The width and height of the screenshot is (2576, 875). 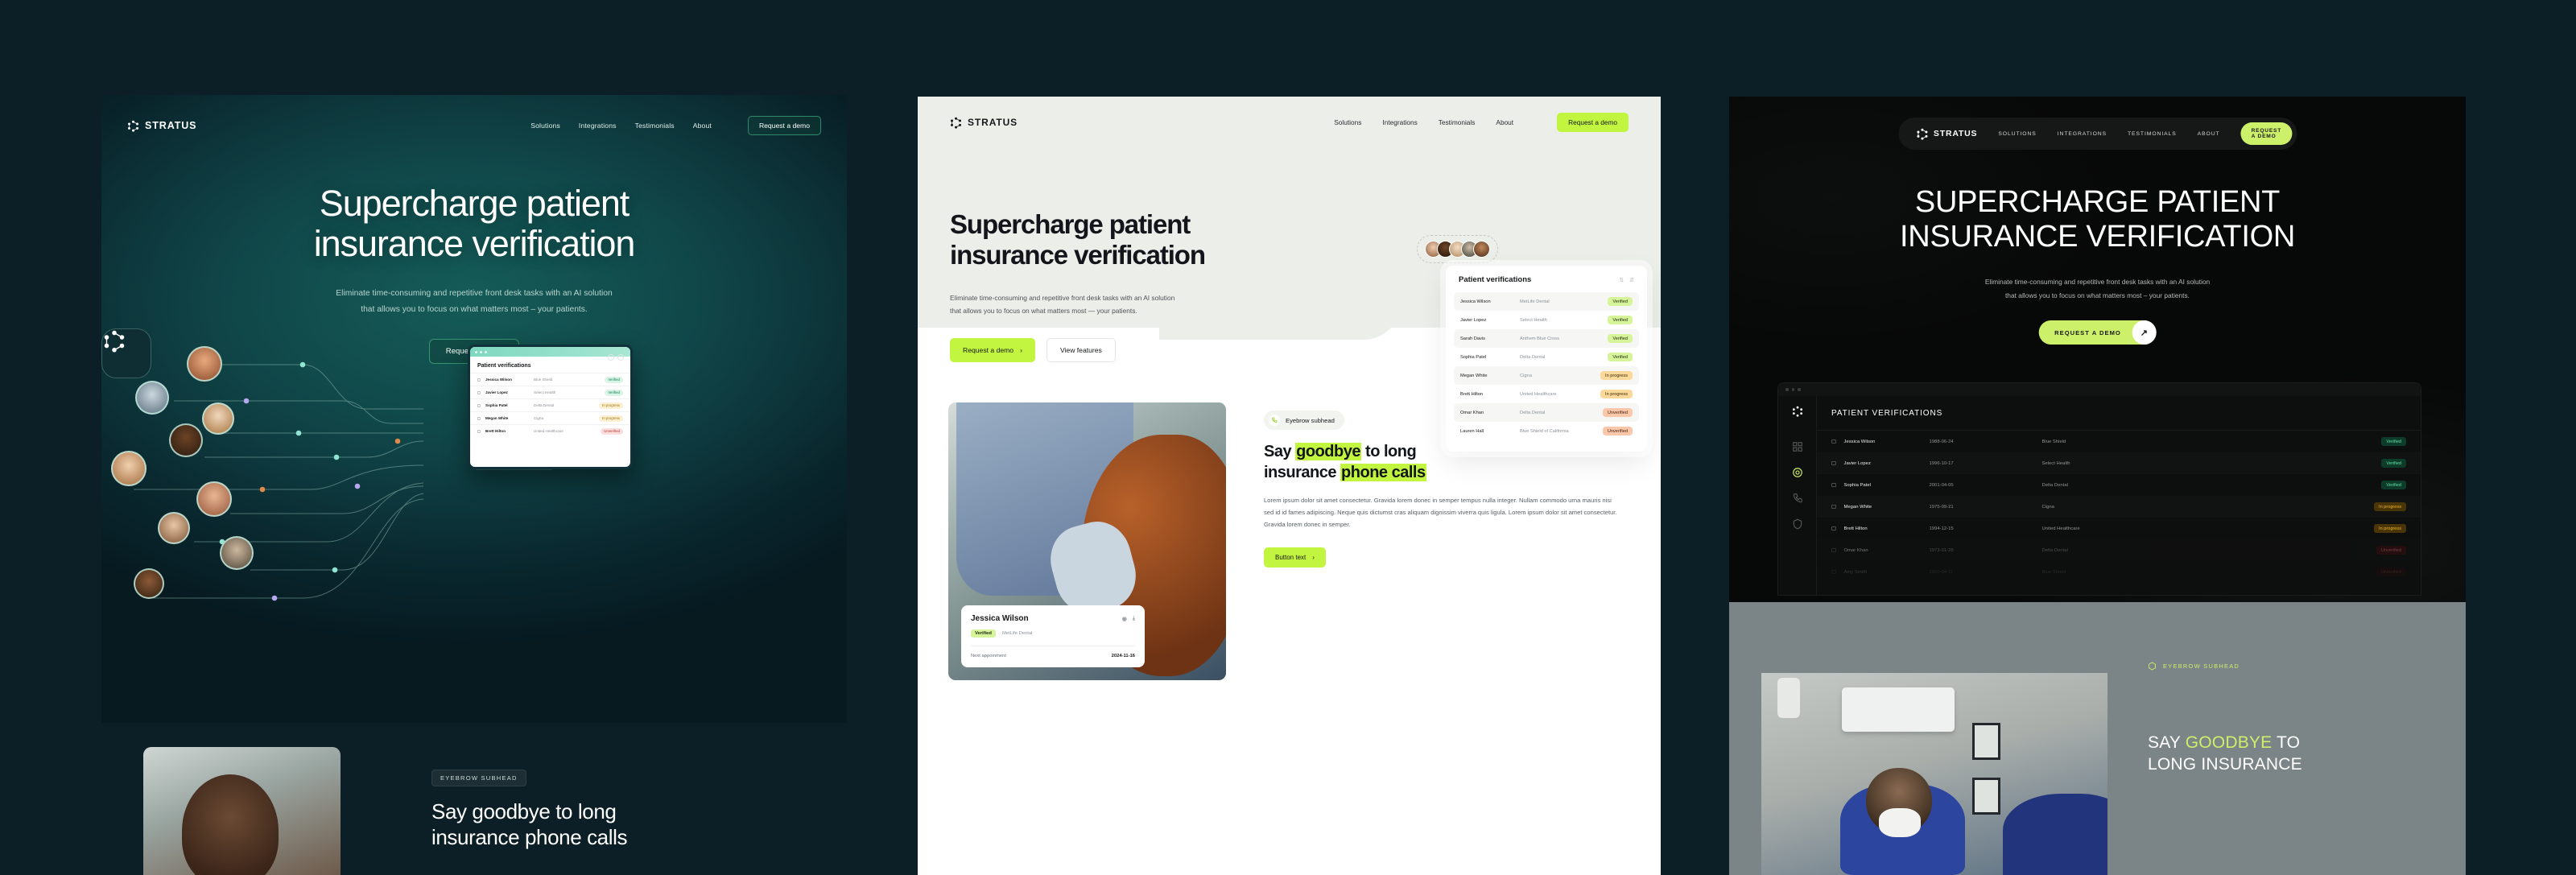 I want to click on row-name: Megan White, so click(x=1474, y=375).